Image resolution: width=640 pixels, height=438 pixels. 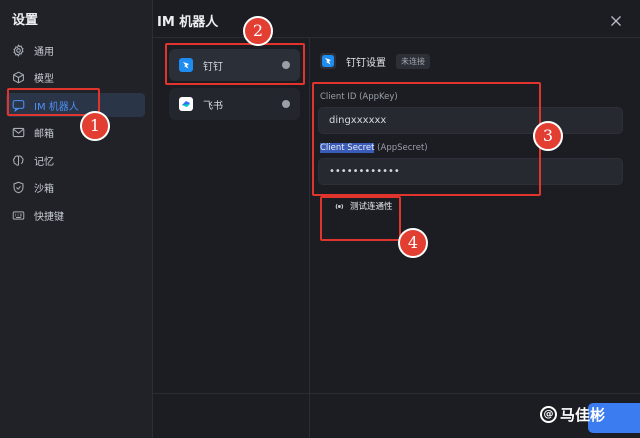 What do you see at coordinates (548, 414) in the screenshot?
I see `watermark-icon: @` at bounding box center [548, 414].